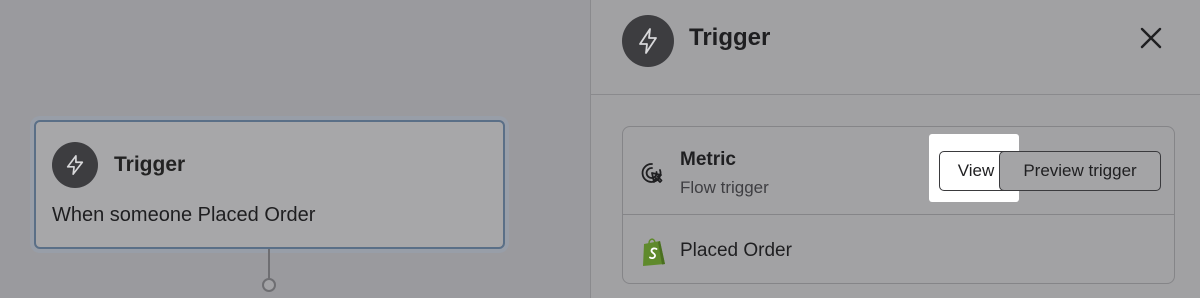  Describe the element at coordinates (150, 164) in the screenshot. I see `trigger-node-title: Trigger` at that location.